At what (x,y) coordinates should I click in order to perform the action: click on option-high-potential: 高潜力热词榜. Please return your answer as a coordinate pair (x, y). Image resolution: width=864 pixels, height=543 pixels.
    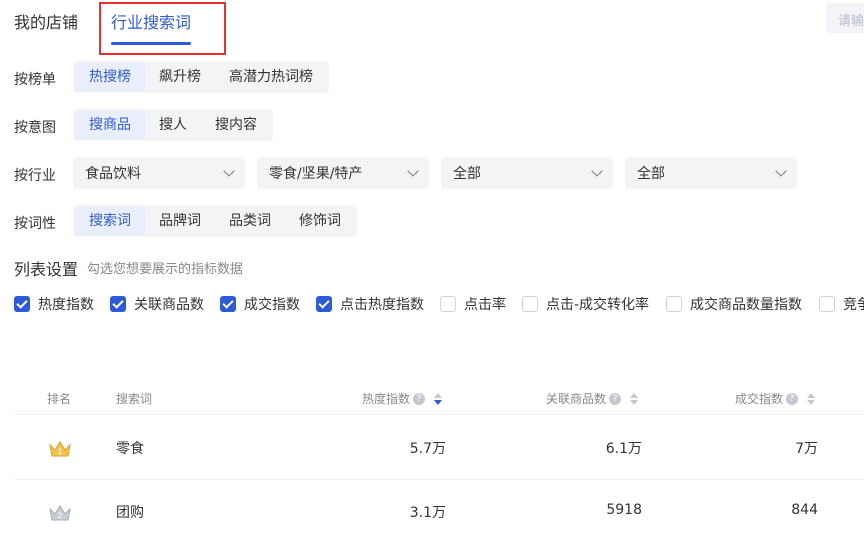
    Looking at the image, I should click on (271, 77).